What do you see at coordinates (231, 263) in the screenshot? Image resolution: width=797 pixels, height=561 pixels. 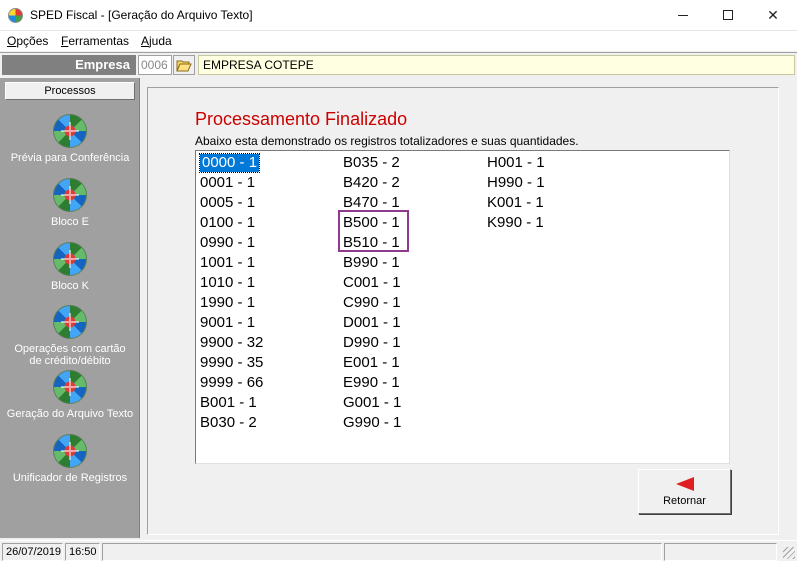 I see `list-item: 1001 - 1` at bounding box center [231, 263].